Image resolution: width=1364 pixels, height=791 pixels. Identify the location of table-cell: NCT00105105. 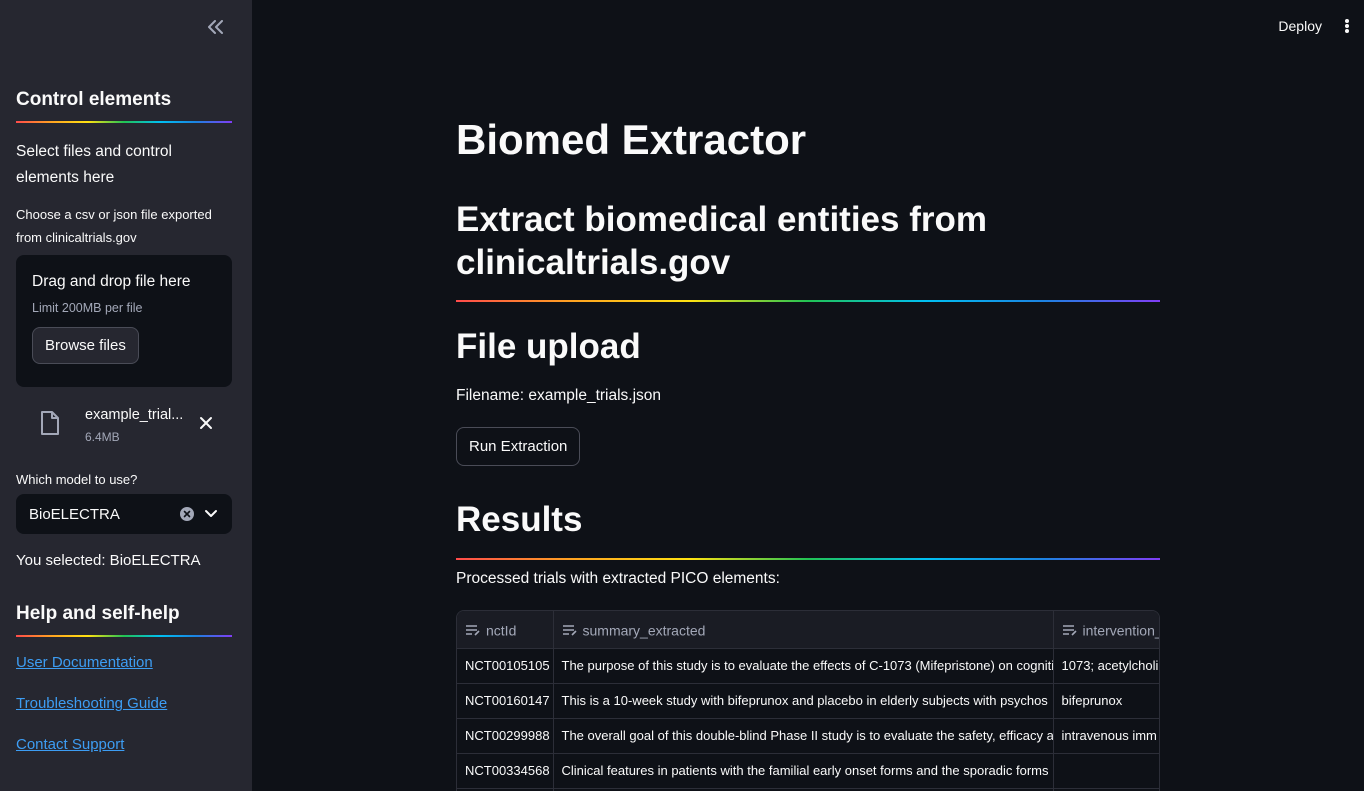
(505, 666).